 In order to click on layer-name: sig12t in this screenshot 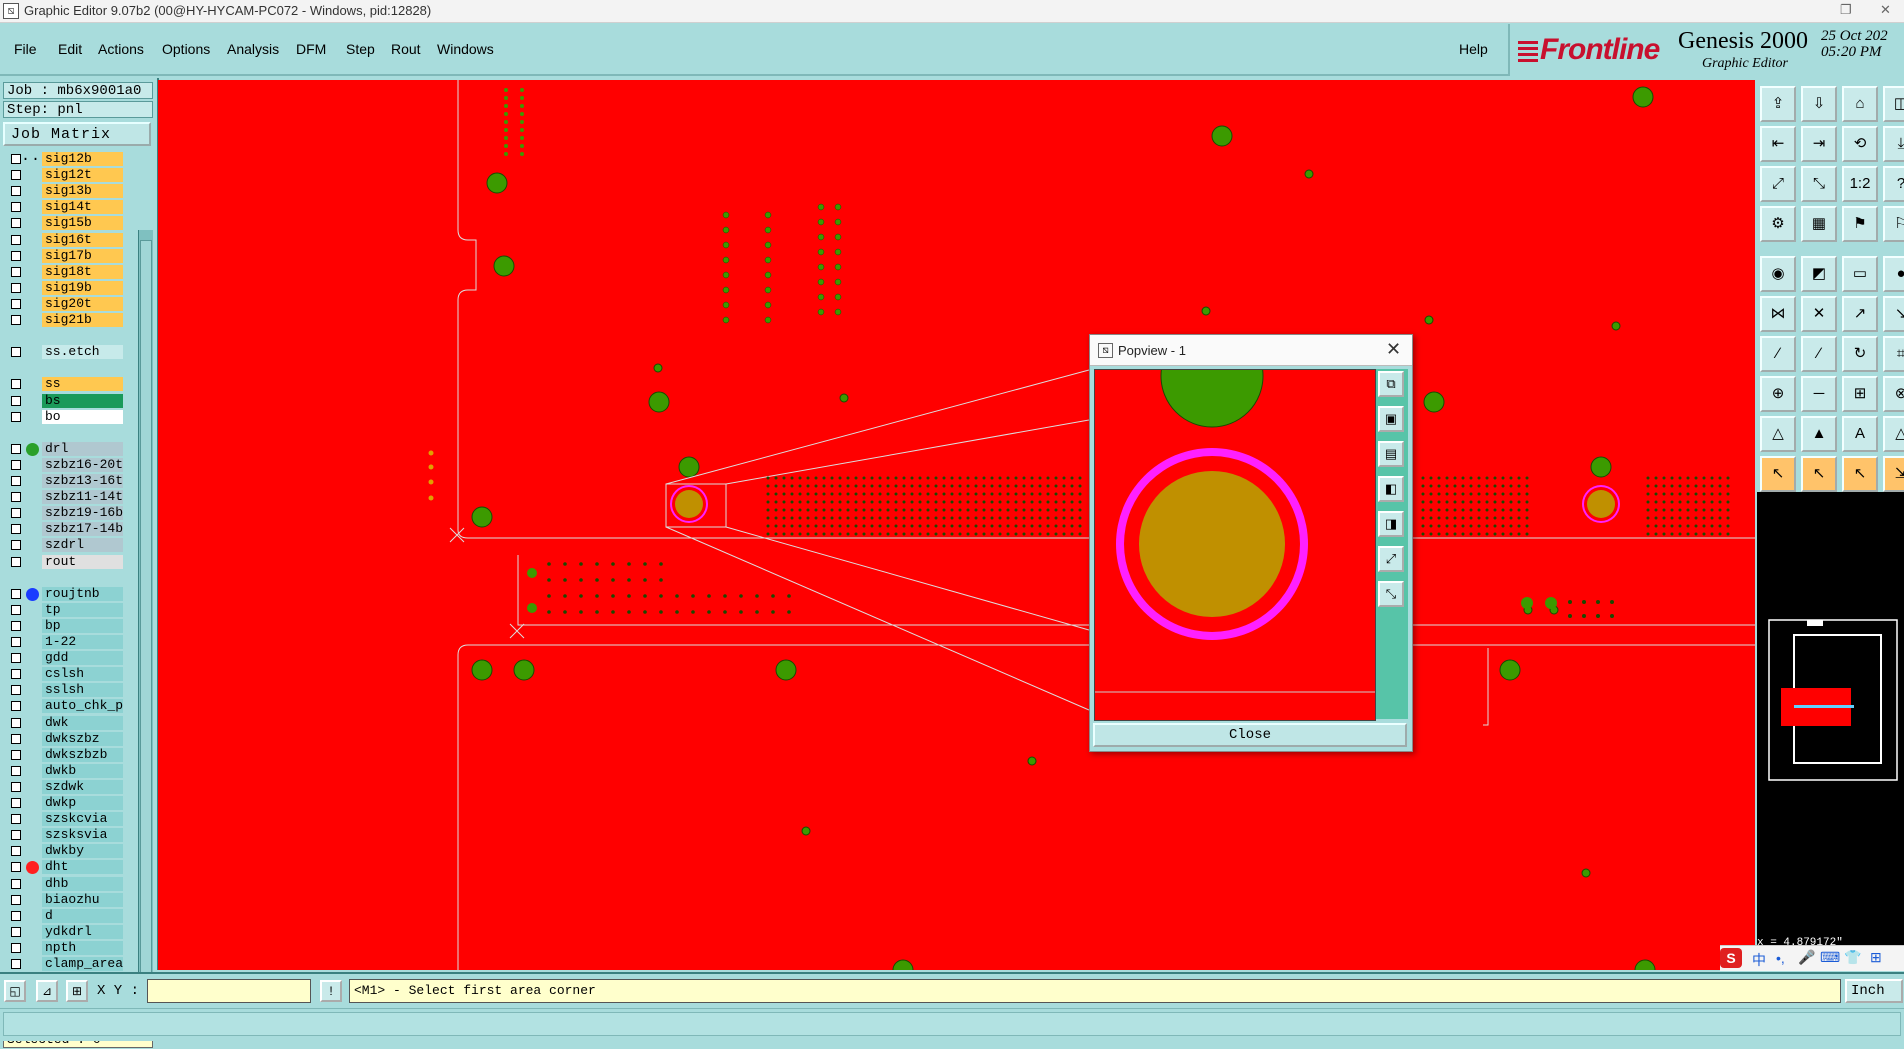, I will do `click(82, 175)`.